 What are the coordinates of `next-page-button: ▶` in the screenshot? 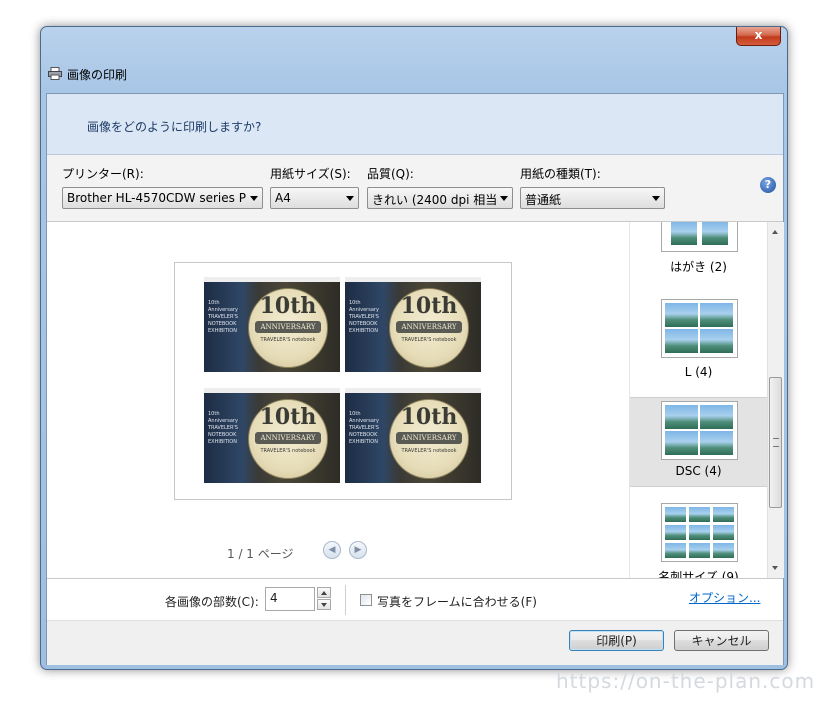 It's located at (358, 550).